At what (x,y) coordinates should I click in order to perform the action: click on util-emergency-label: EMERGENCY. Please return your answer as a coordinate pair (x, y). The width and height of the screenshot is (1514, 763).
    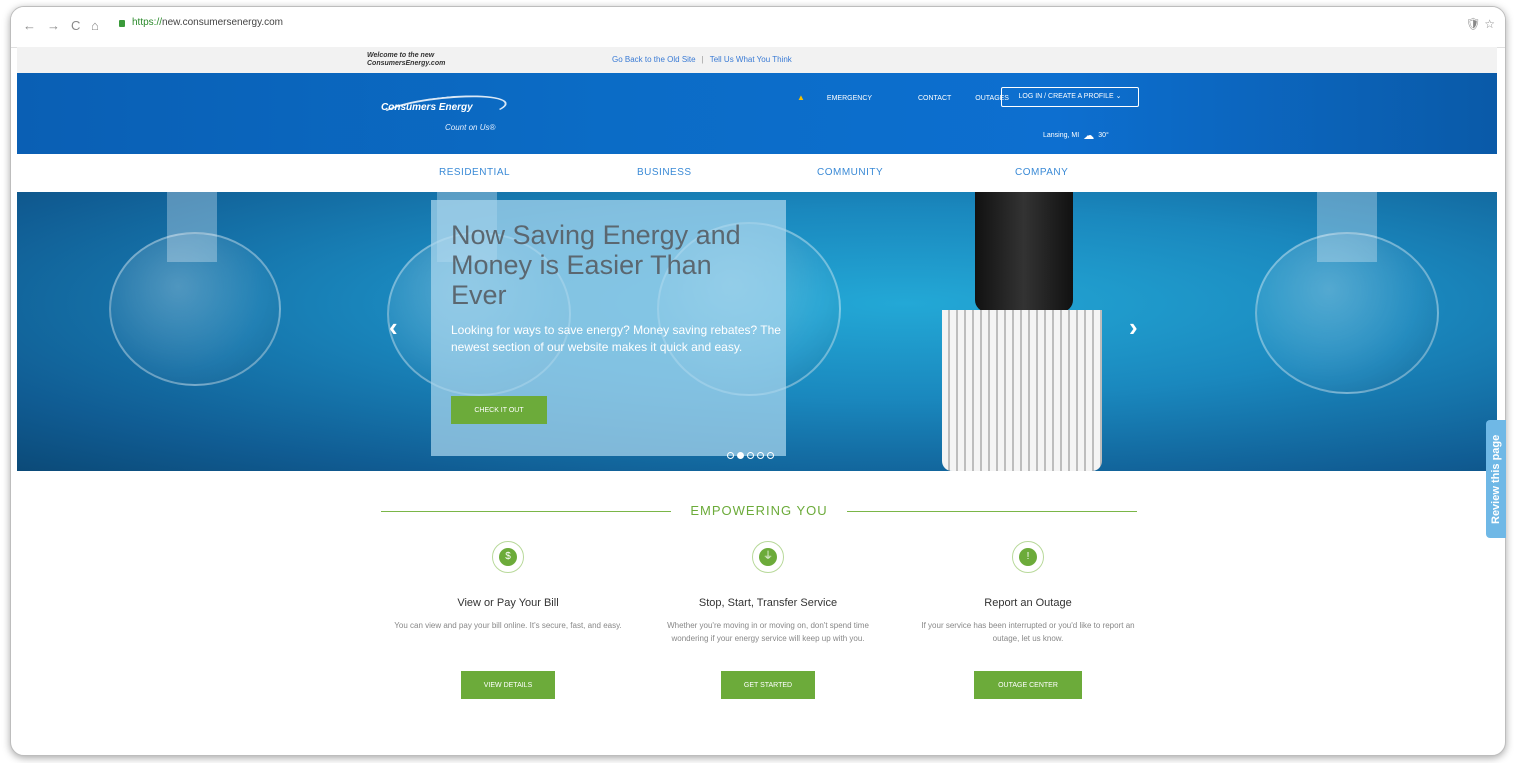
    Looking at the image, I should click on (849, 98).